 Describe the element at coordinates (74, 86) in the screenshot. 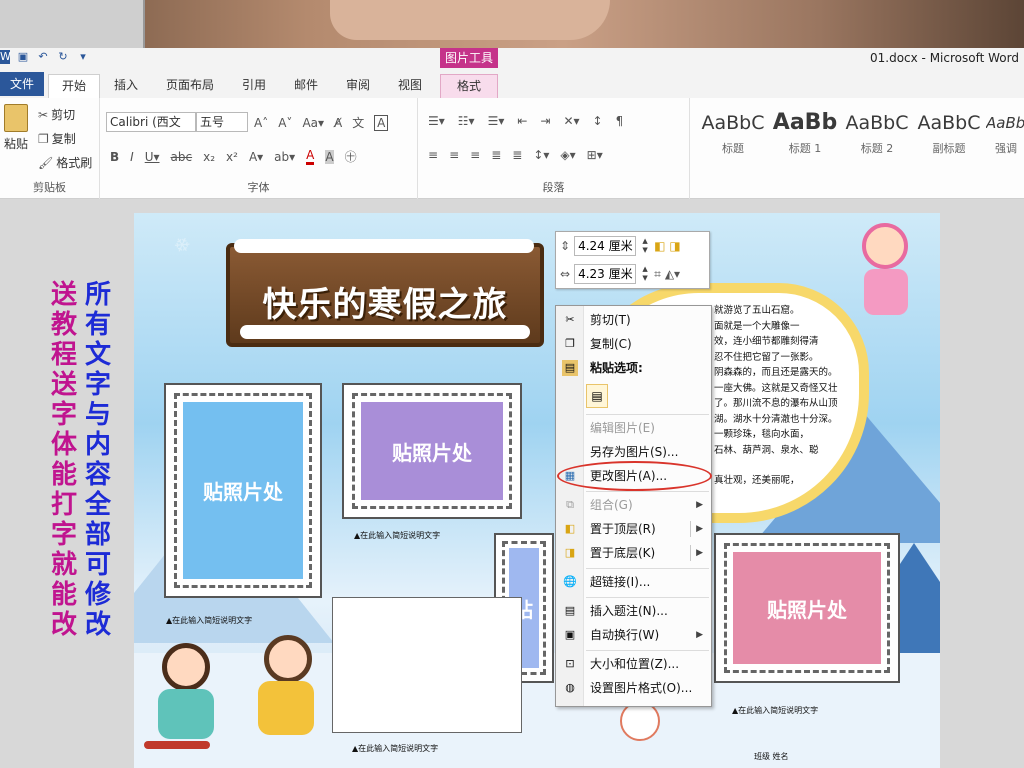

I see `tab-home: 开始` at that location.